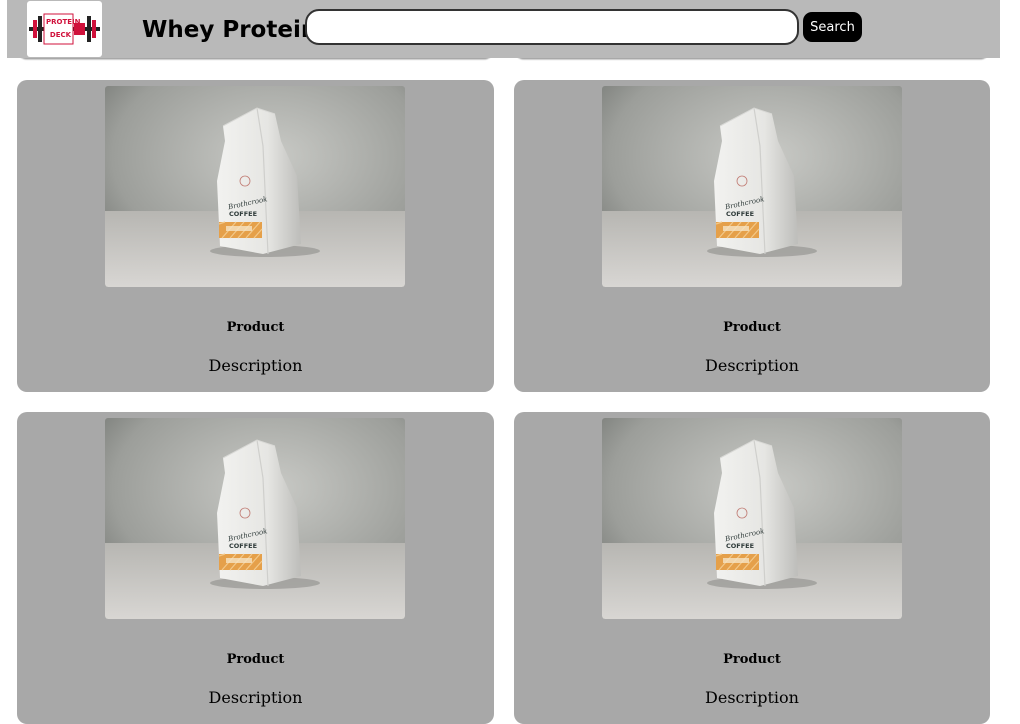  What do you see at coordinates (230, 30) in the screenshot?
I see `page-title: Whey Protein` at bounding box center [230, 30].